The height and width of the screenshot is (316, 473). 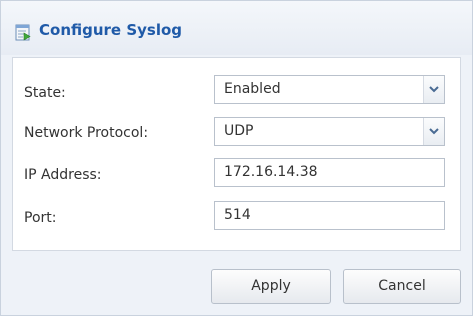 What do you see at coordinates (271, 172) in the screenshot?
I see `ip-address-value: 172.16.14.38` at bounding box center [271, 172].